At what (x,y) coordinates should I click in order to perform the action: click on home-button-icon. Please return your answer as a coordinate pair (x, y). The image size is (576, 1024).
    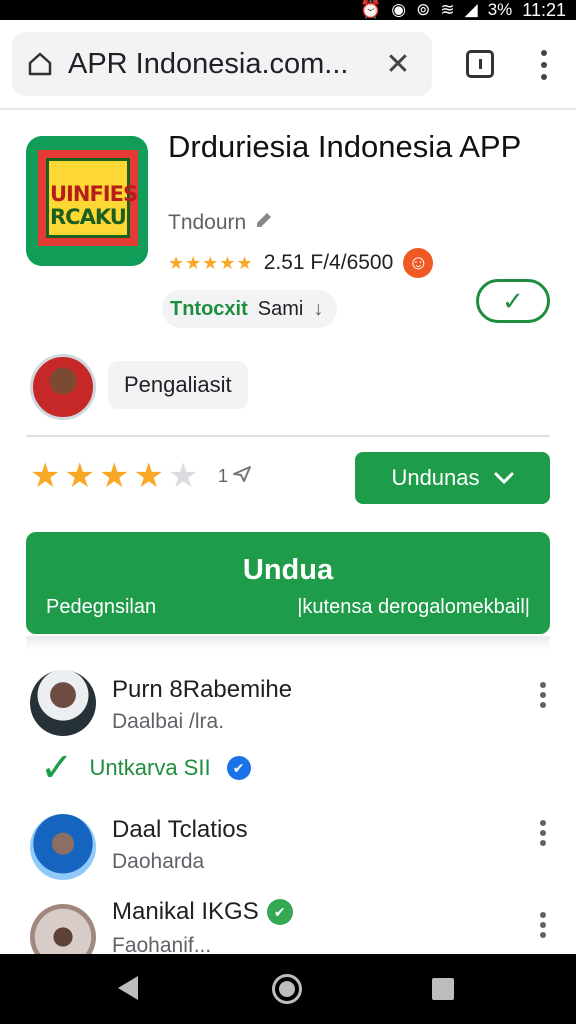
    Looking at the image, I should click on (287, 989).